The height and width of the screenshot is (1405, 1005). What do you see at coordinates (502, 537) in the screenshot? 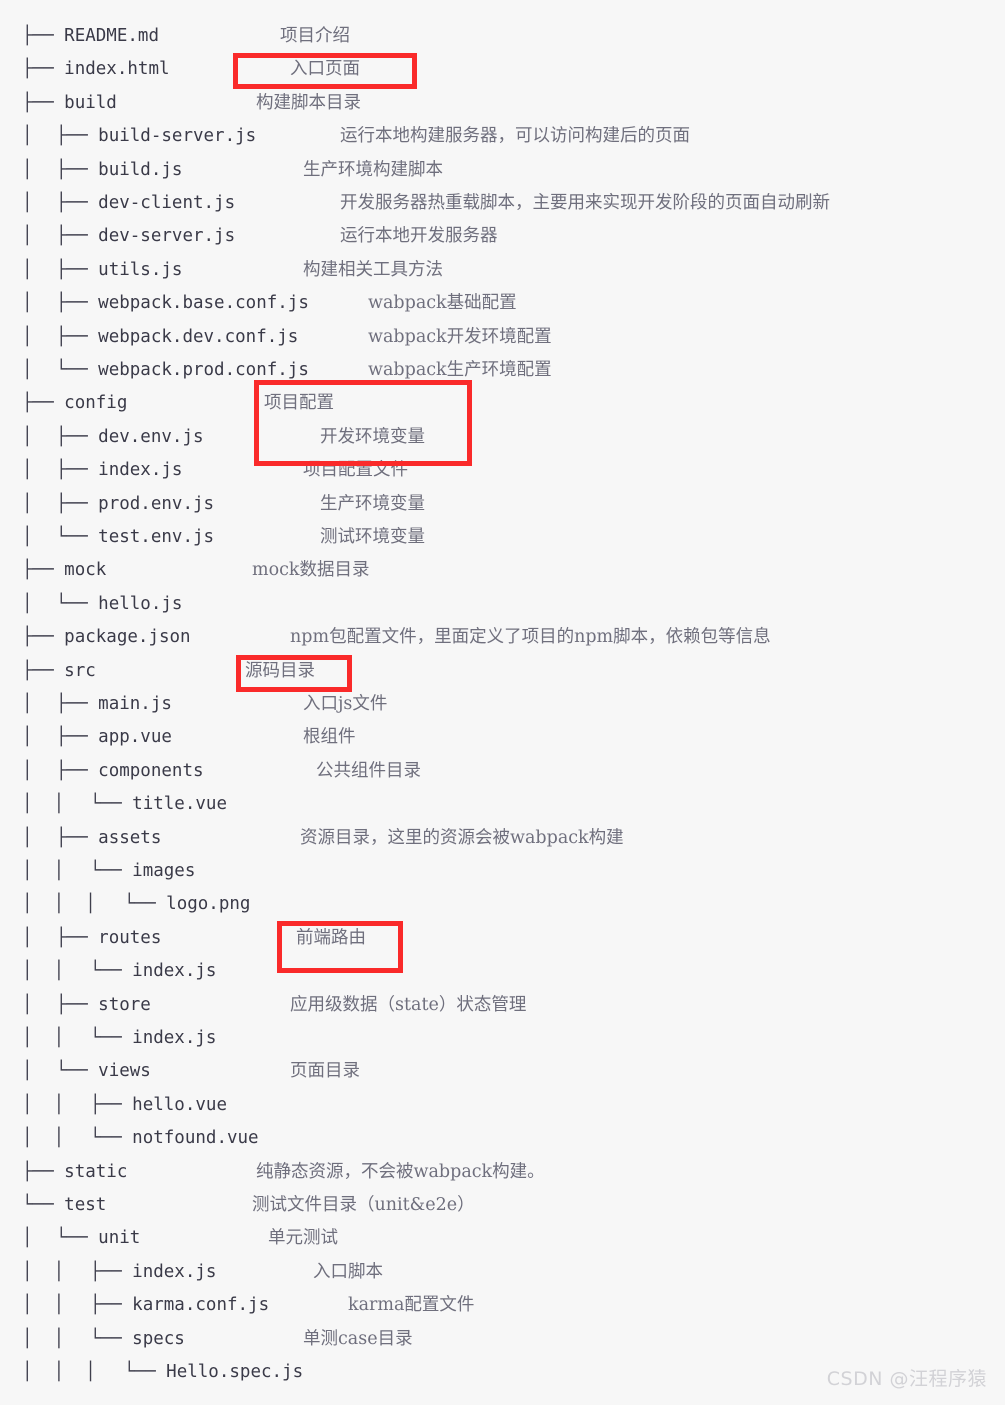
I see `tree-row: └── │ test.env.js 测试环境变量` at bounding box center [502, 537].